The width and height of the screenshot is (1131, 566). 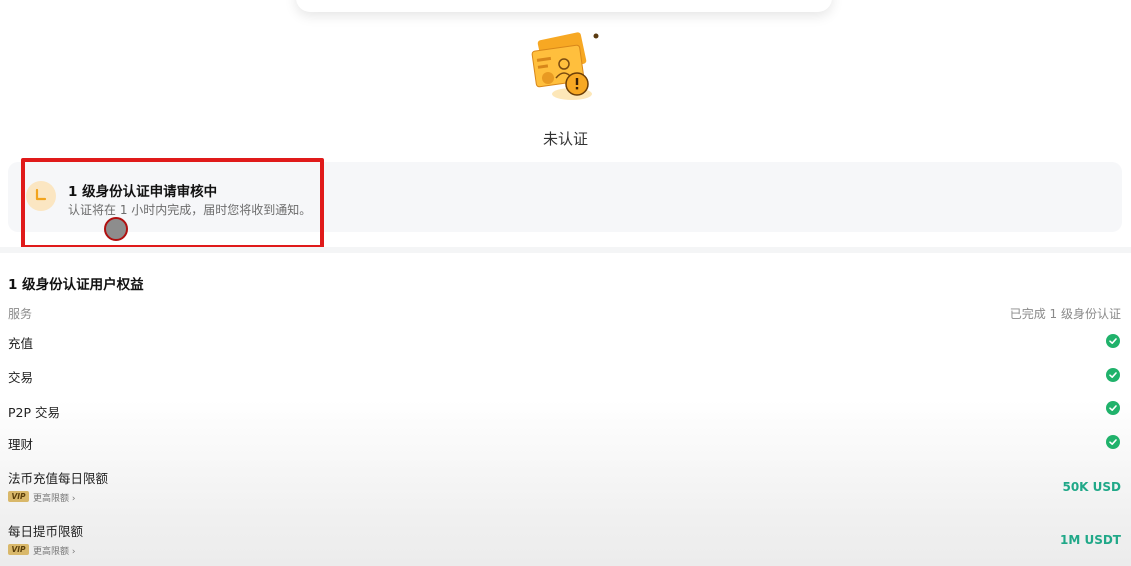 I want to click on withdraw-limit-value: 1M USDT, so click(x=1090, y=540).